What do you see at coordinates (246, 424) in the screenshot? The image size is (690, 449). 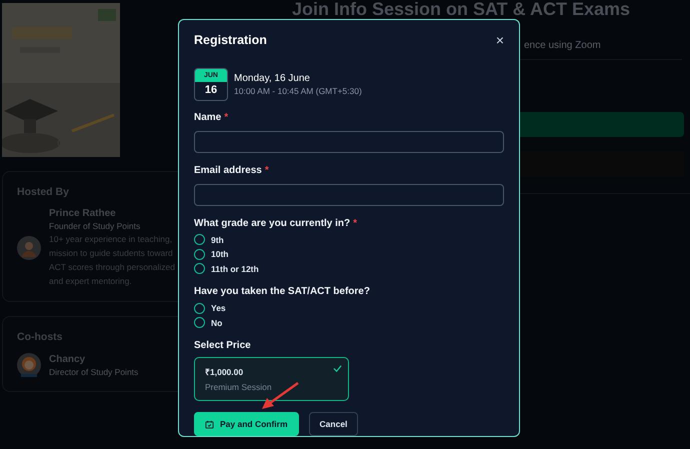 I see `pay-button: Pay and Confirm` at bounding box center [246, 424].